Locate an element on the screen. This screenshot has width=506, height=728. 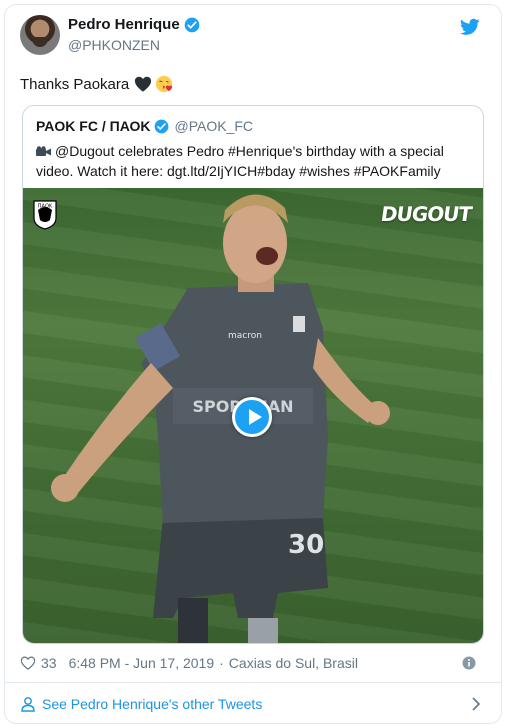
author-avatar is located at coordinates (40, 35).